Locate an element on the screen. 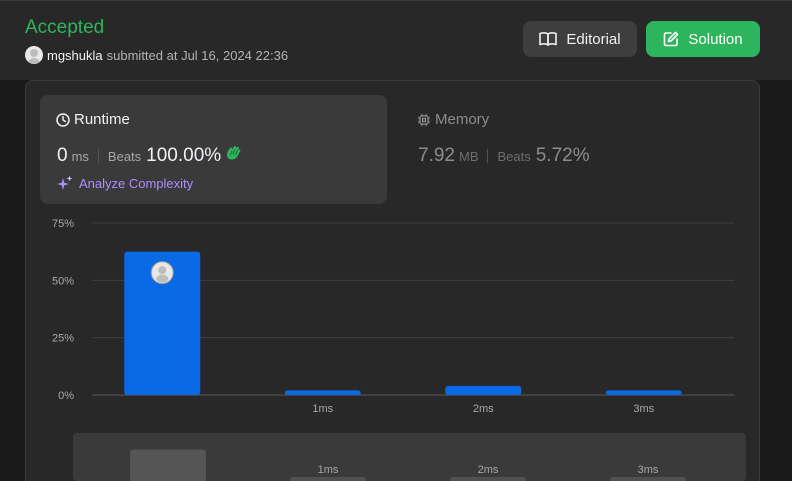 This screenshot has width=792, height=481. clock-icon is located at coordinates (63, 119).